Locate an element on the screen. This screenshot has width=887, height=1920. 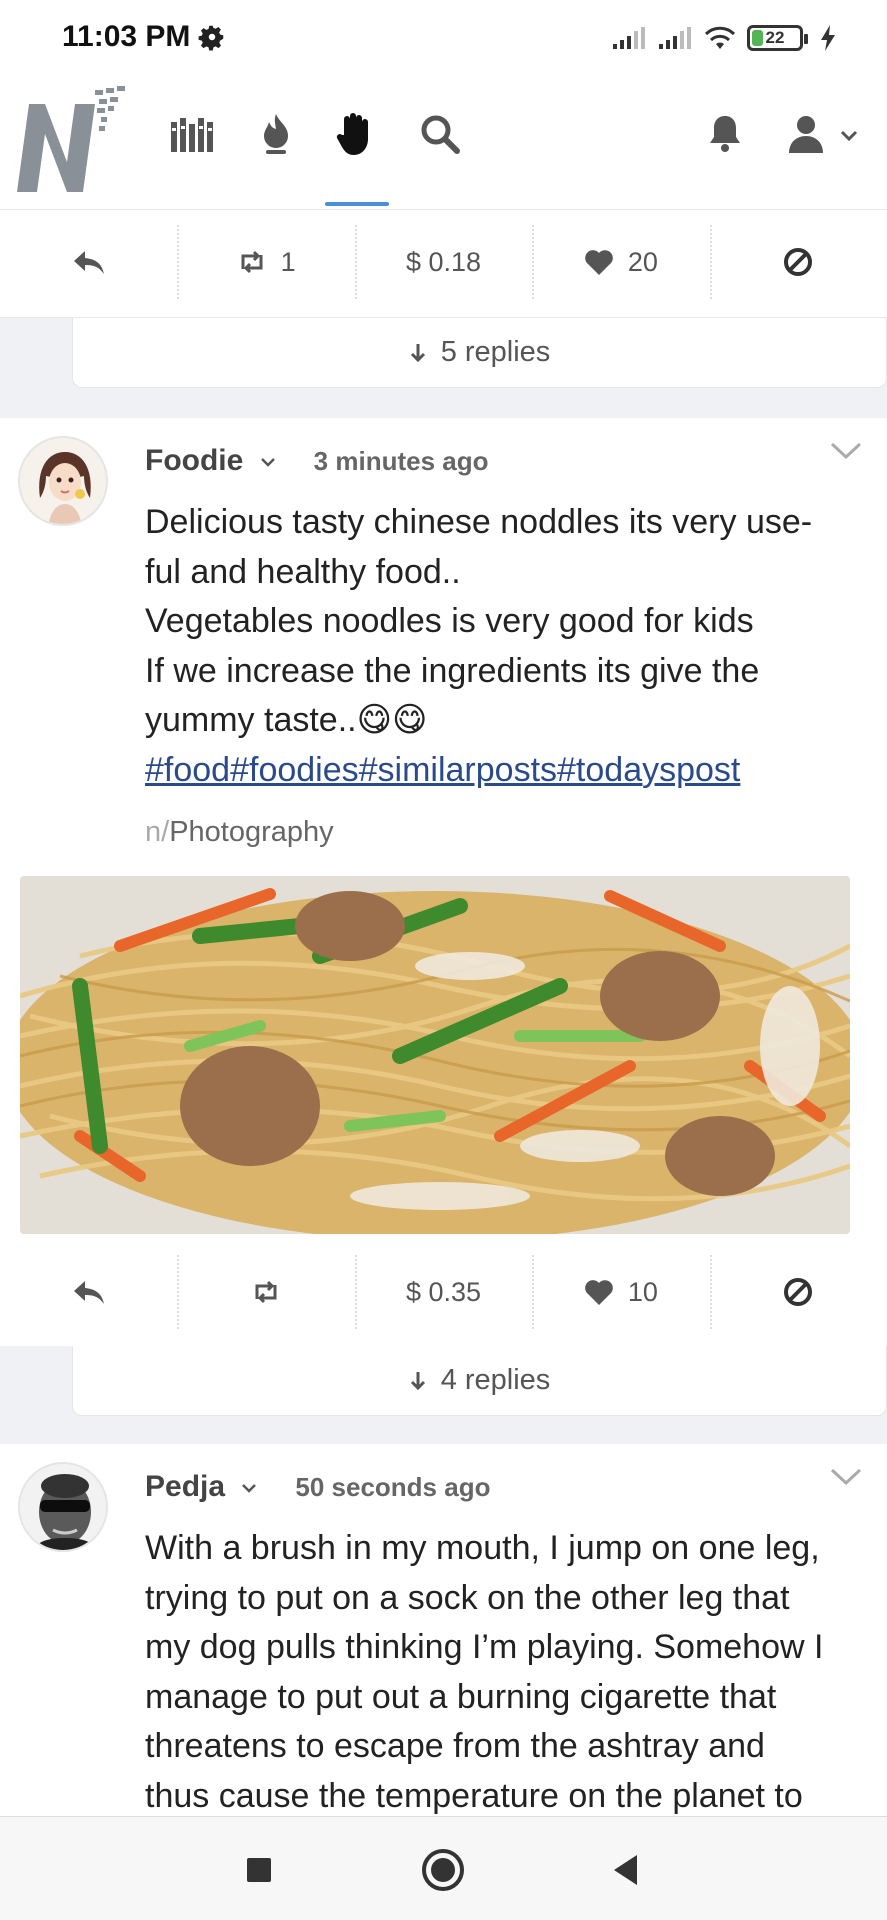
value-button: $ 0.35 is located at coordinates (443, 1292).